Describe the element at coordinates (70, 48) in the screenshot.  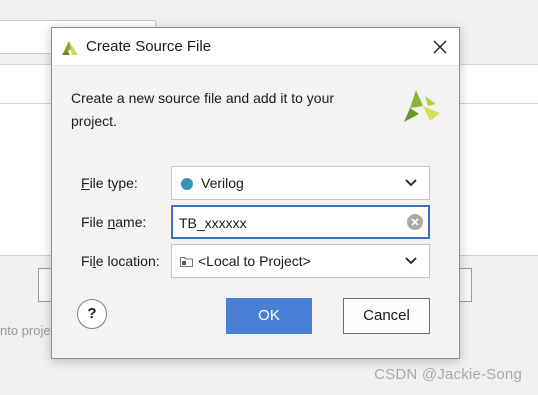
I see `vivado-logo-icon` at that location.